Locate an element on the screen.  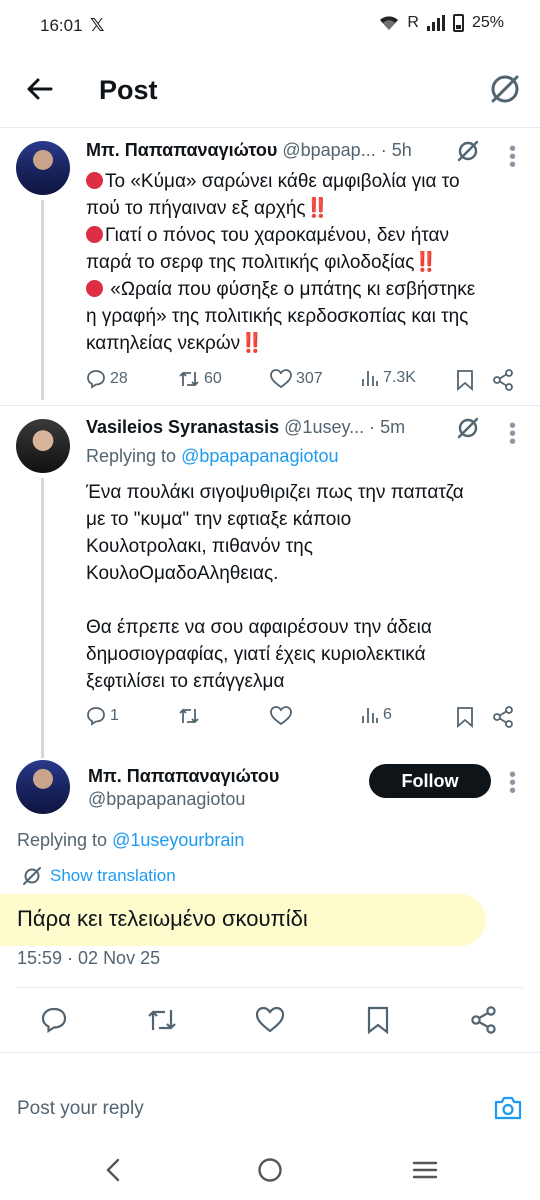
tweet-actions: 28 60 307 7.3K is located at coordinates (306, 381).